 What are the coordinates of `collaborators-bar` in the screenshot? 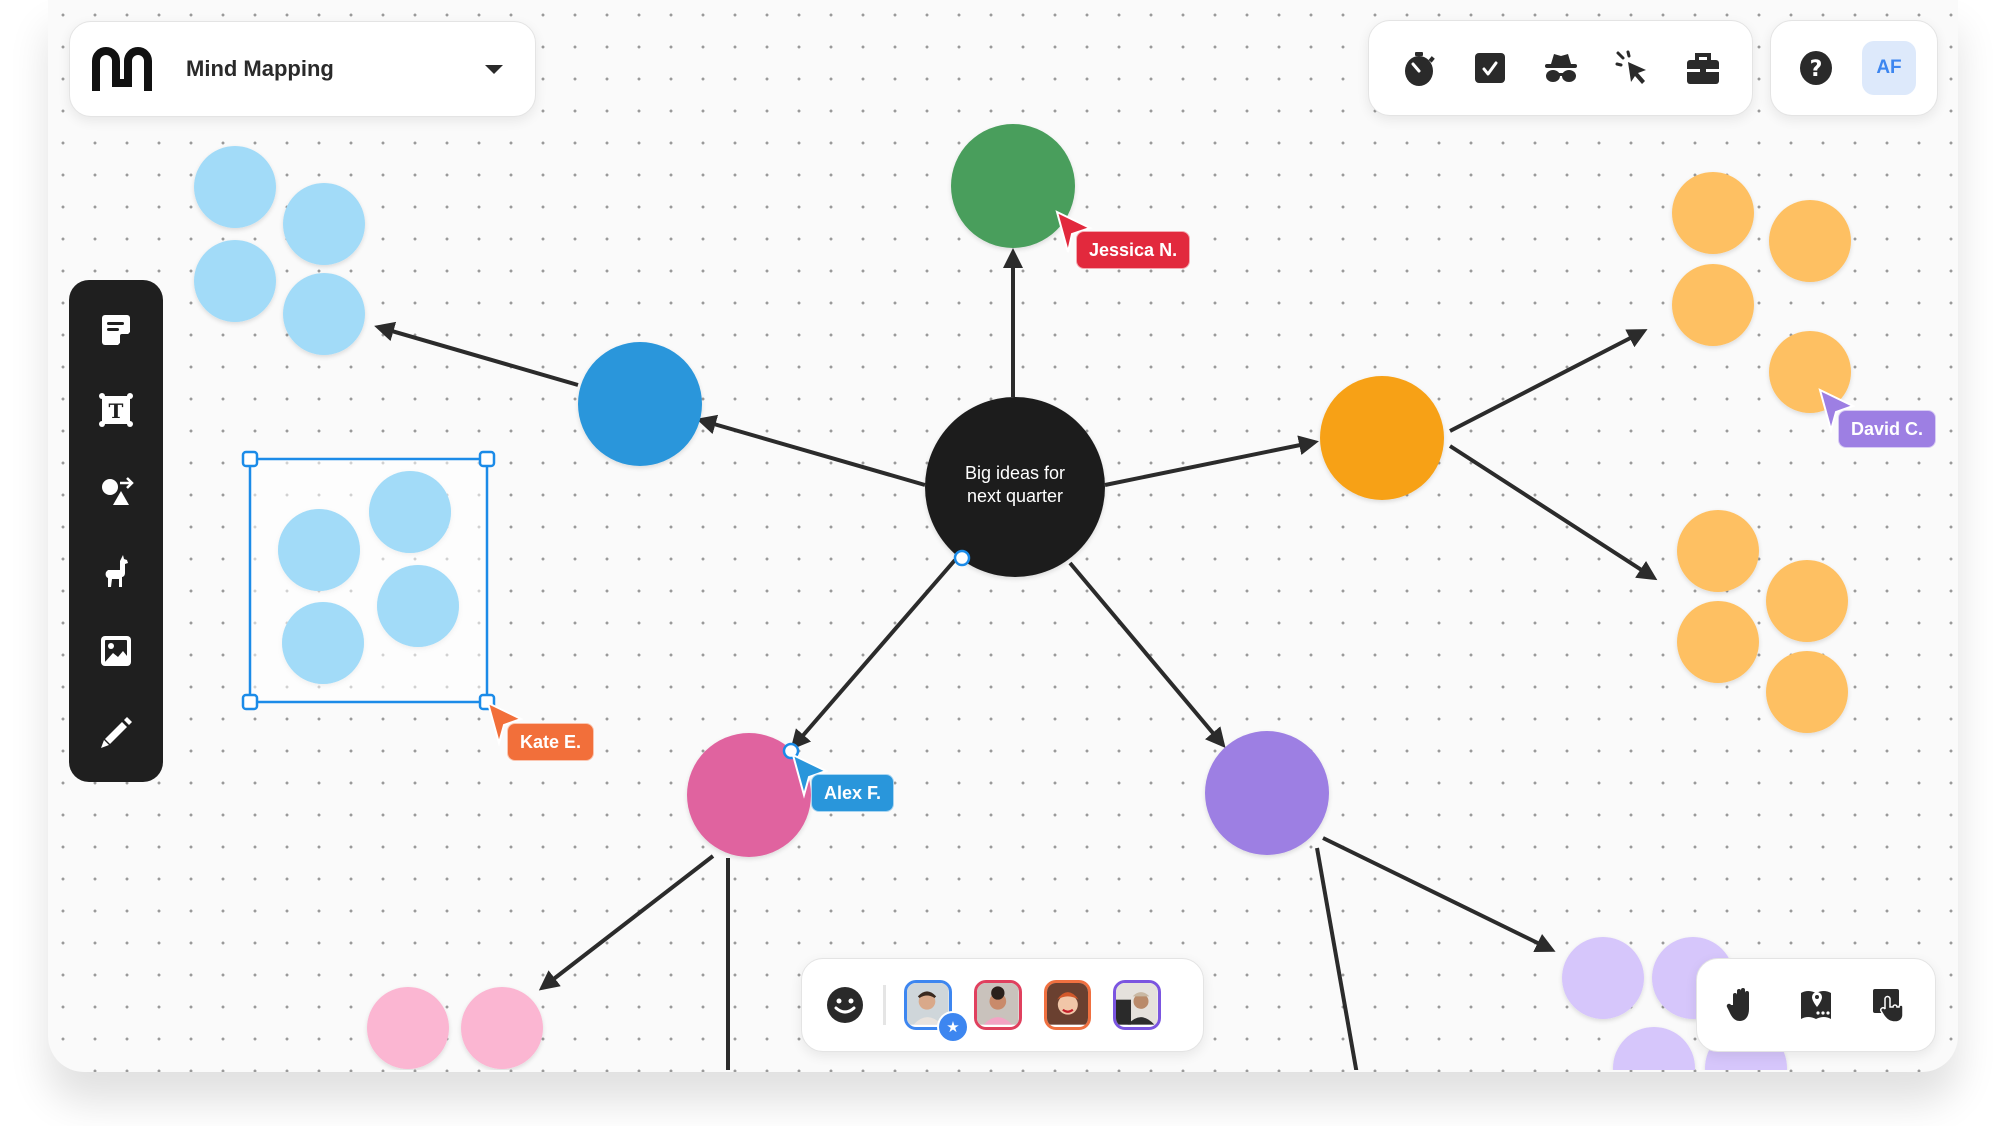 It's located at (1002, 1005).